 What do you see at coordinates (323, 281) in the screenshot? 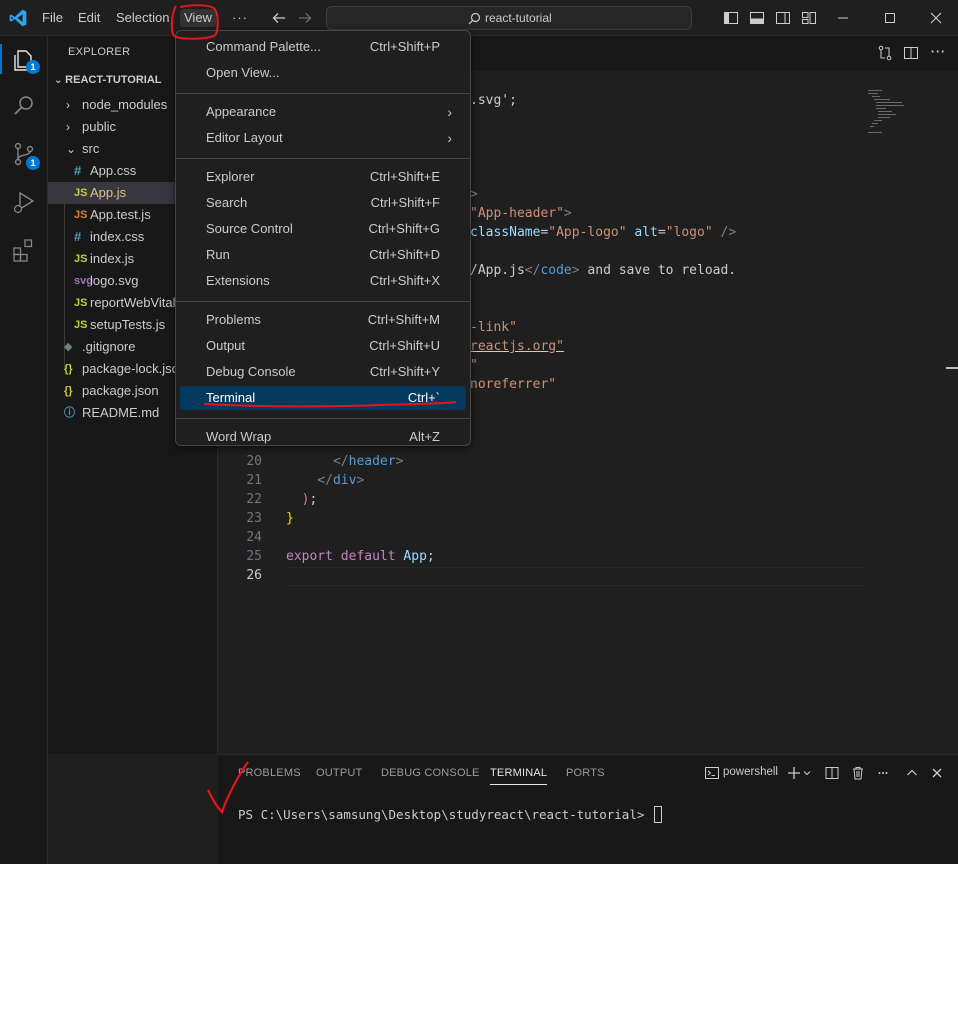
I see `menu-item-extensions: Extensions Ctrl+Shift+X` at bounding box center [323, 281].